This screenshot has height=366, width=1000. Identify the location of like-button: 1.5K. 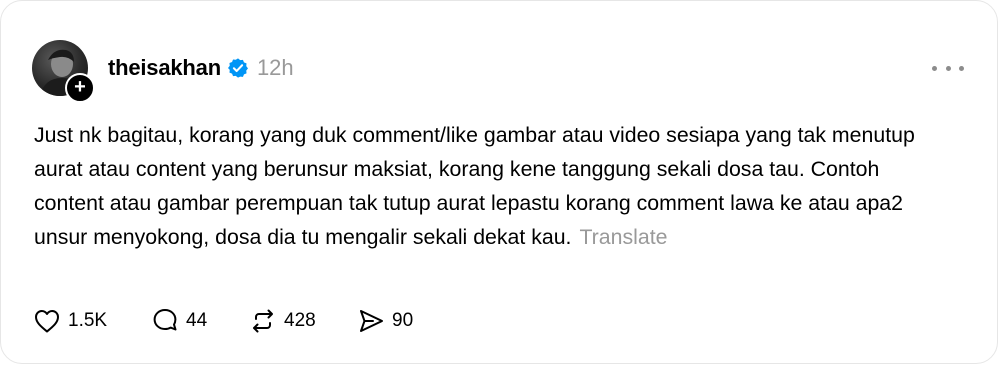
(91, 321).